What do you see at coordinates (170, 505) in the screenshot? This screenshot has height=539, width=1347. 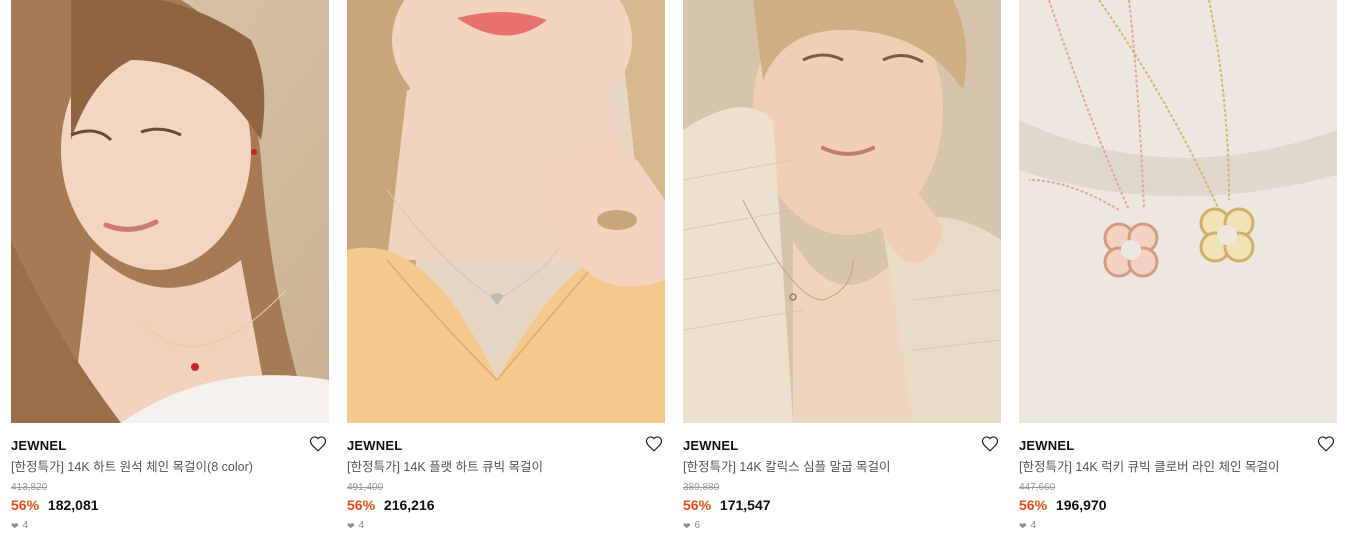 I see `price-row: 56% 182,081` at bounding box center [170, 505].